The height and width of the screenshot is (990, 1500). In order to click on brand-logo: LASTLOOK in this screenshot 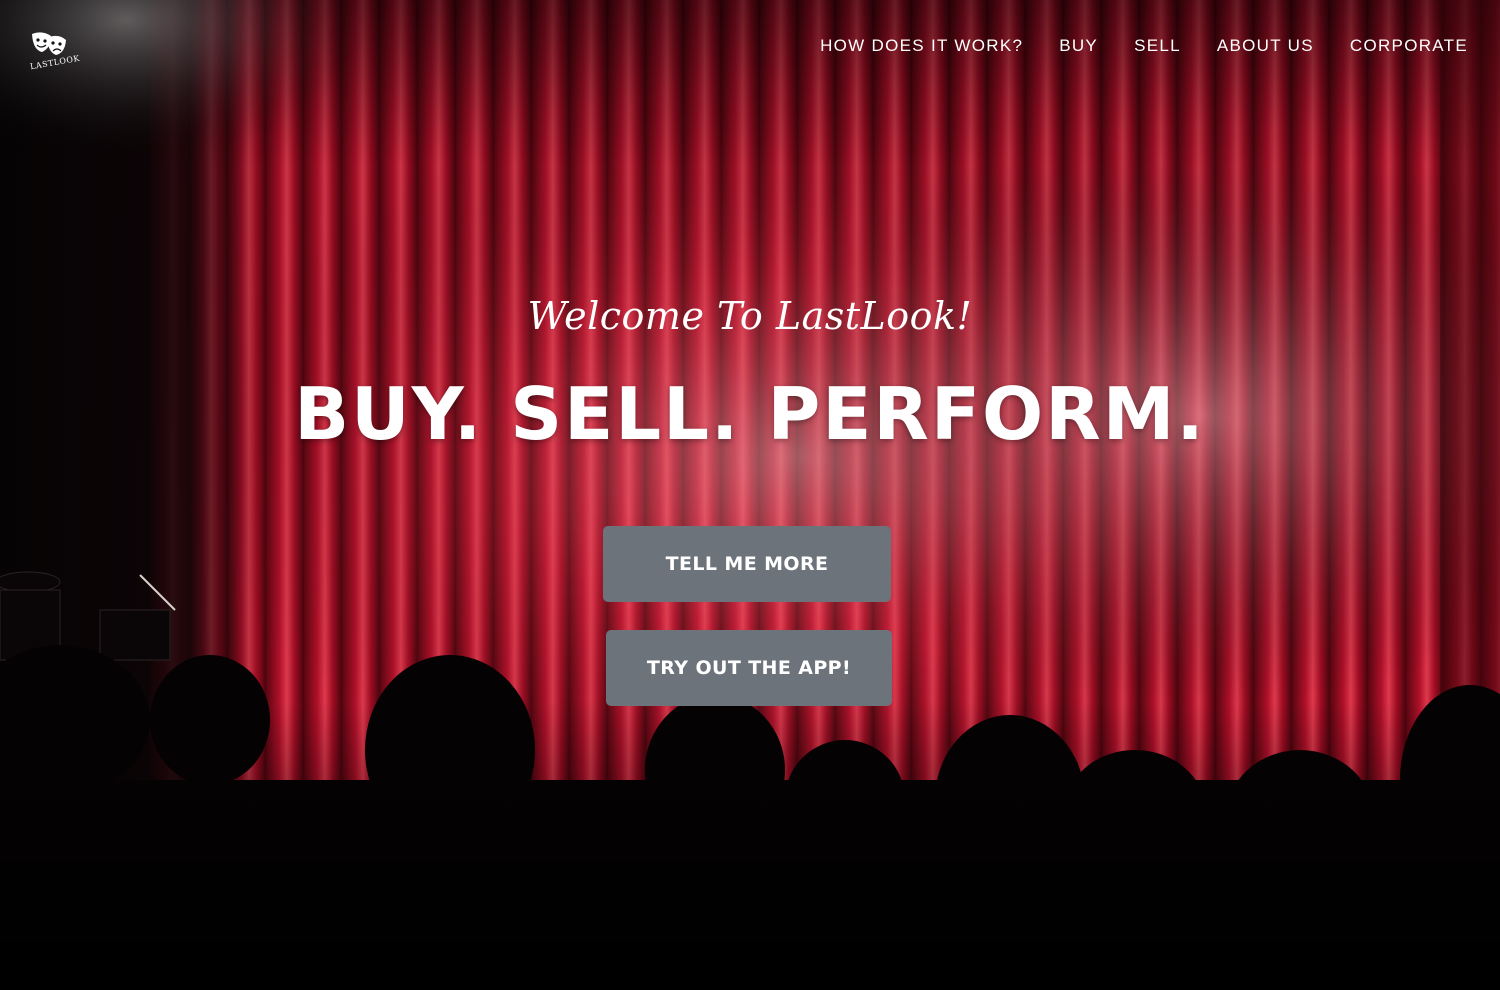, I will do `click(54, 50)`.